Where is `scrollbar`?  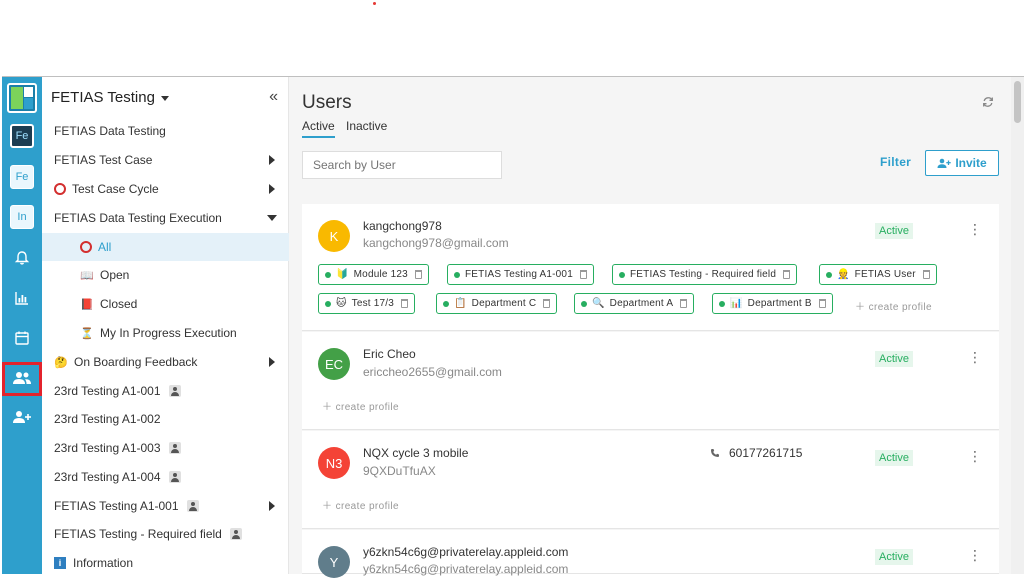
scrollbar is located at coordinates (1017, 325).